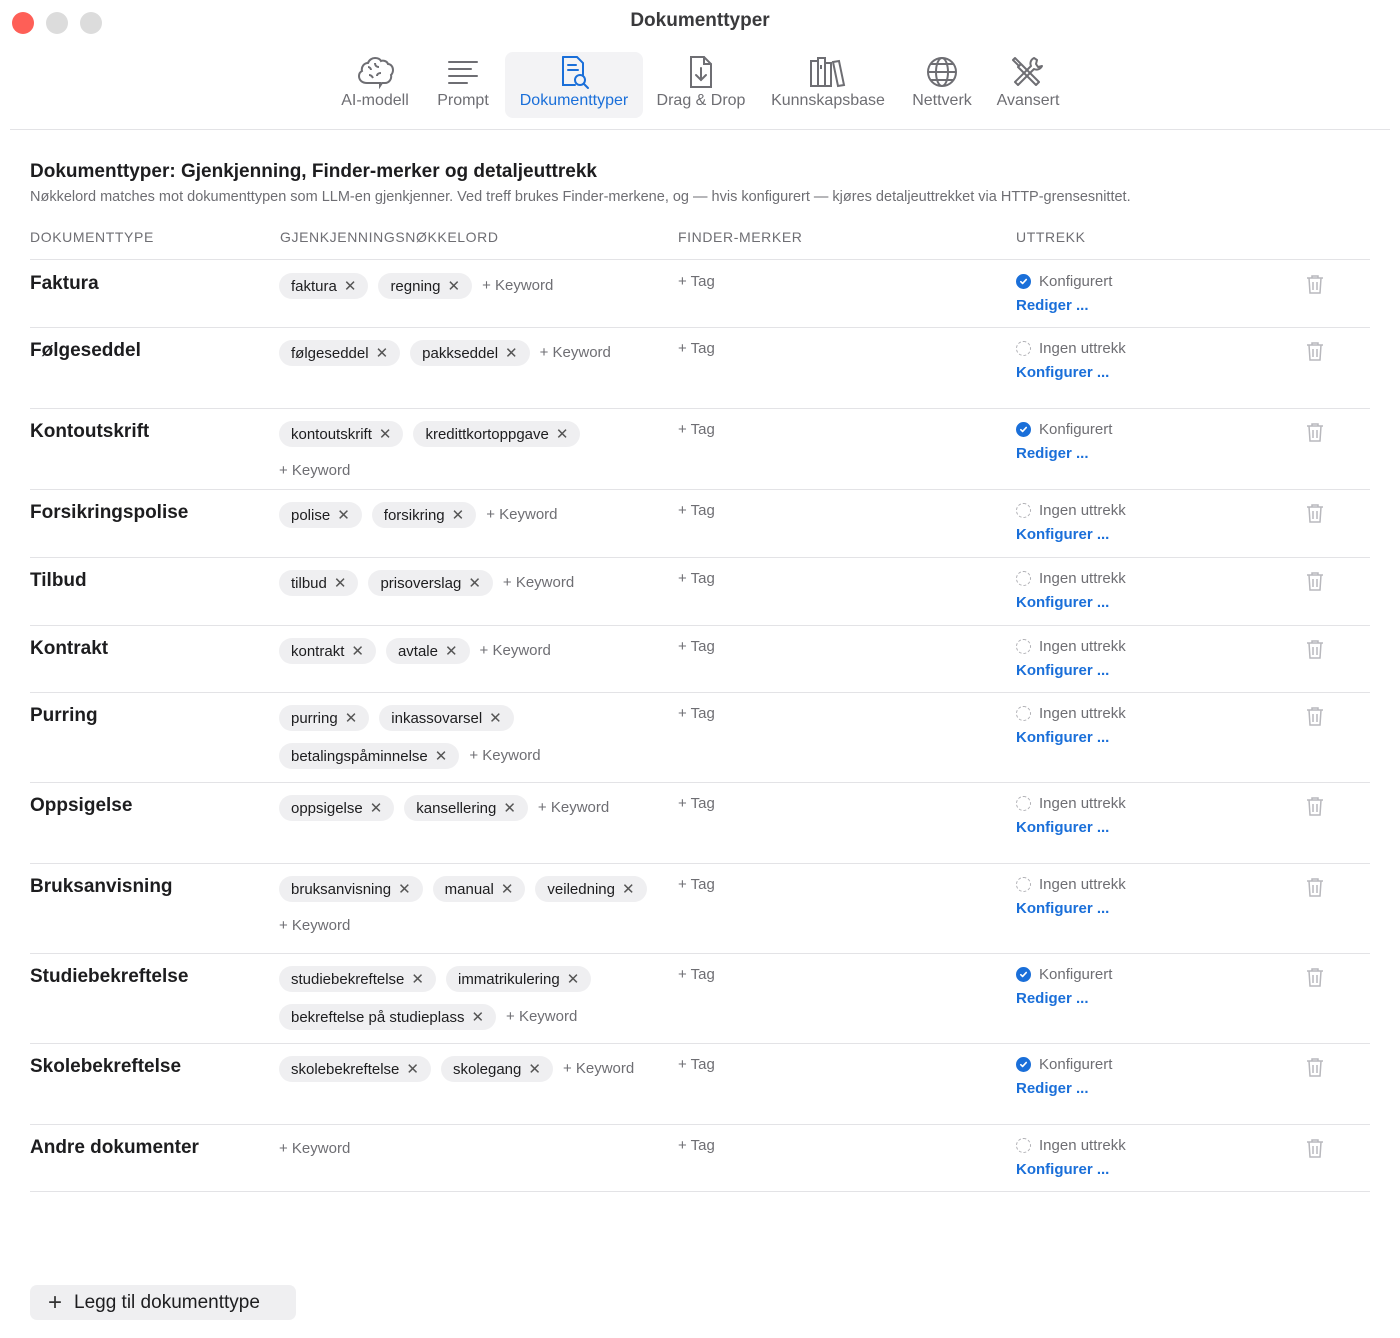 The image size is (1400, 1338). What do you see at coordinates (463, 85) in the screenshot?
I see `tab-prompt: Prompt` at bounding box center [463, 85].